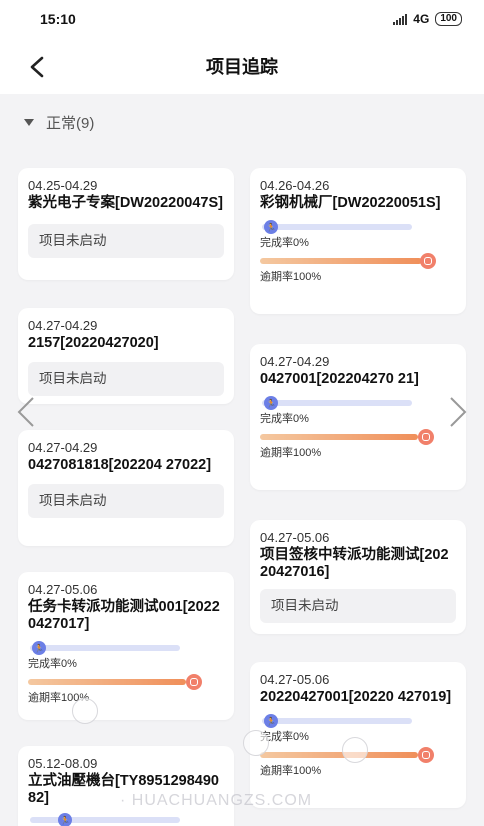 The width and height of the screenshot is (484, 826). I want to click on page-title: 项目追踪, so click(242, 67).